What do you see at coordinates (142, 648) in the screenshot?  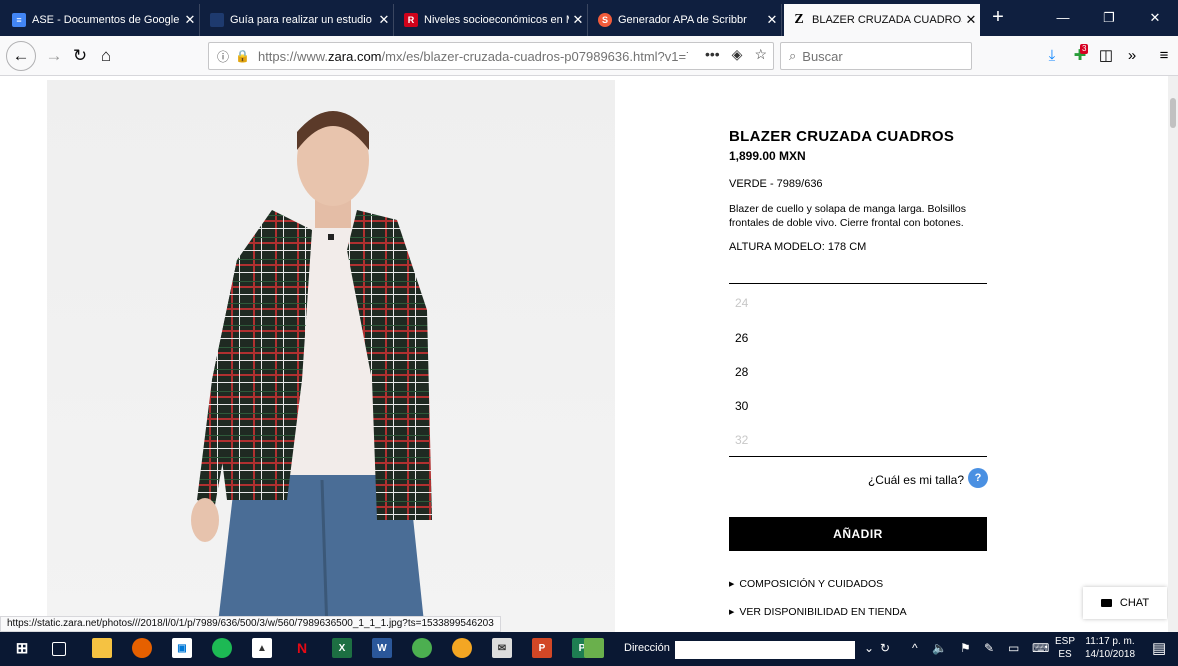 I see `firefox-icon` at bounding box center [142, 648].